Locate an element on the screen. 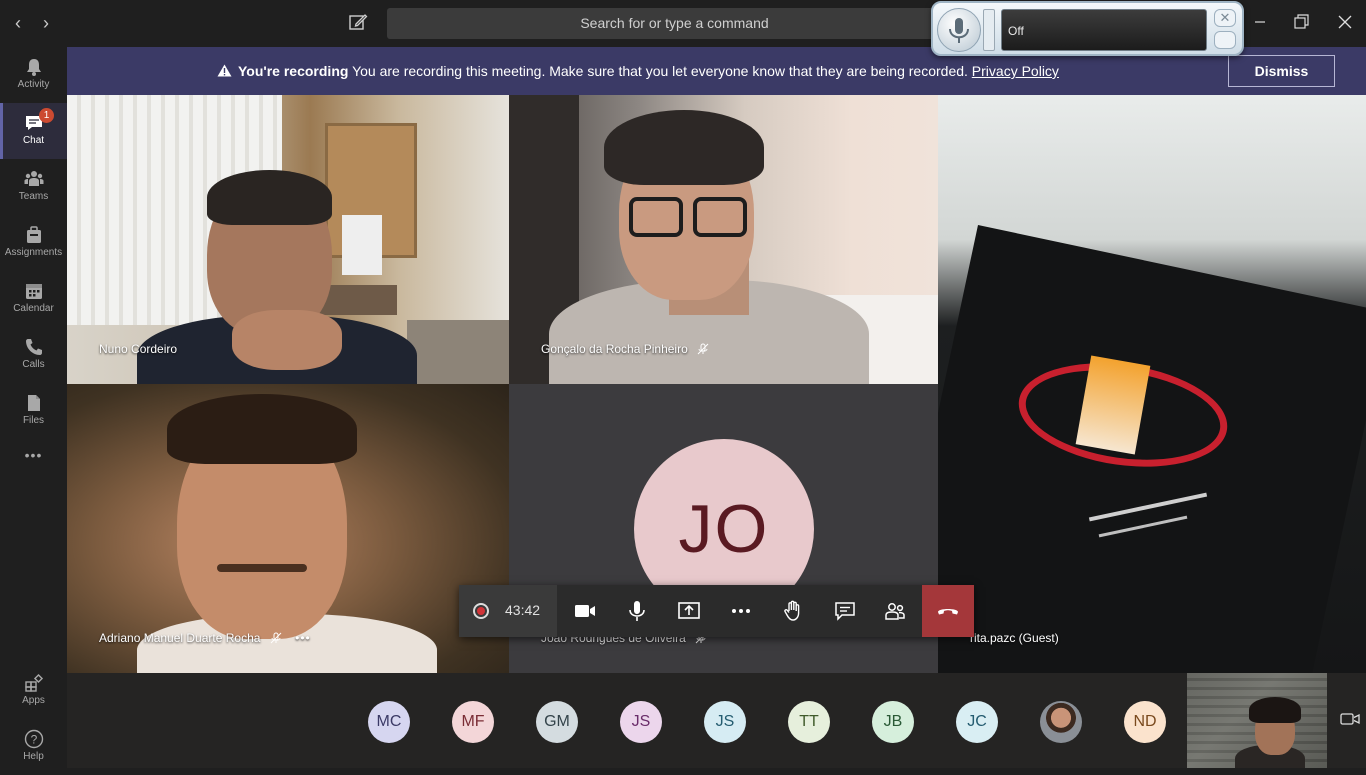 Image resolution: width=1366 pixels, height=775 pixels. self-video-toggle is located at coordinates (1350, 719).